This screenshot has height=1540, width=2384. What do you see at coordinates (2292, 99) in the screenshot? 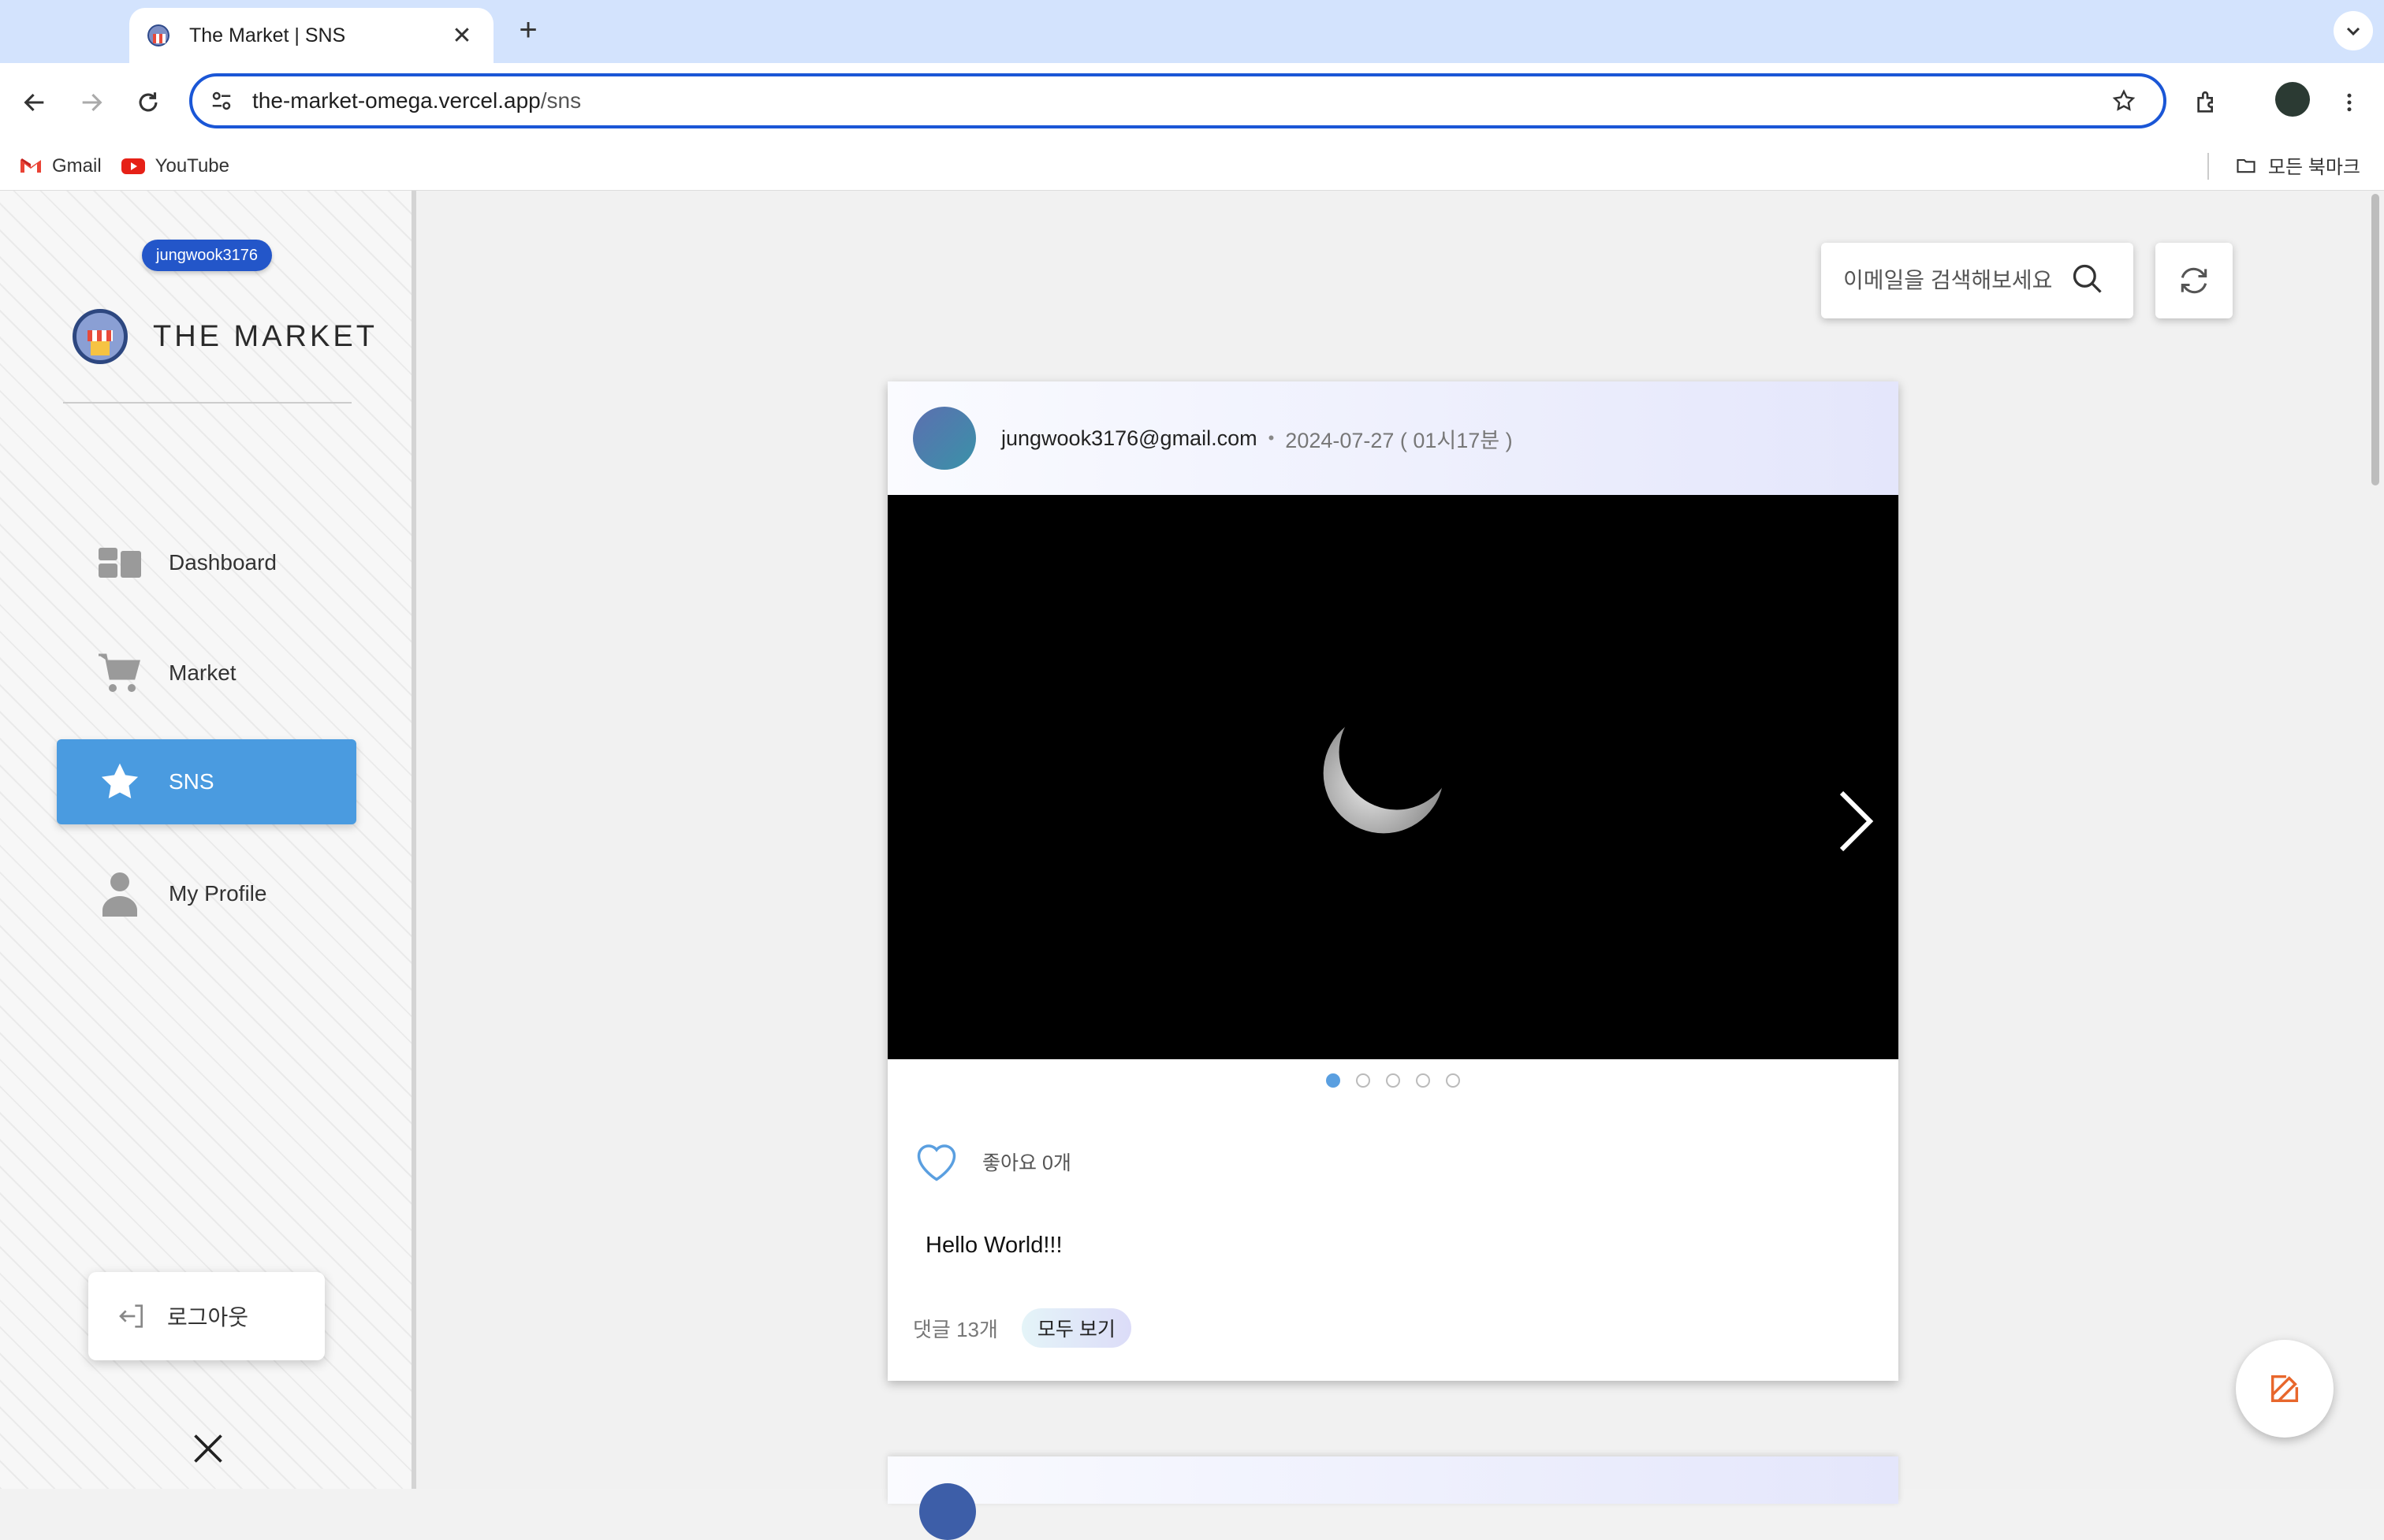
I see `profile-avatar` at bounding box center [2292, 99].